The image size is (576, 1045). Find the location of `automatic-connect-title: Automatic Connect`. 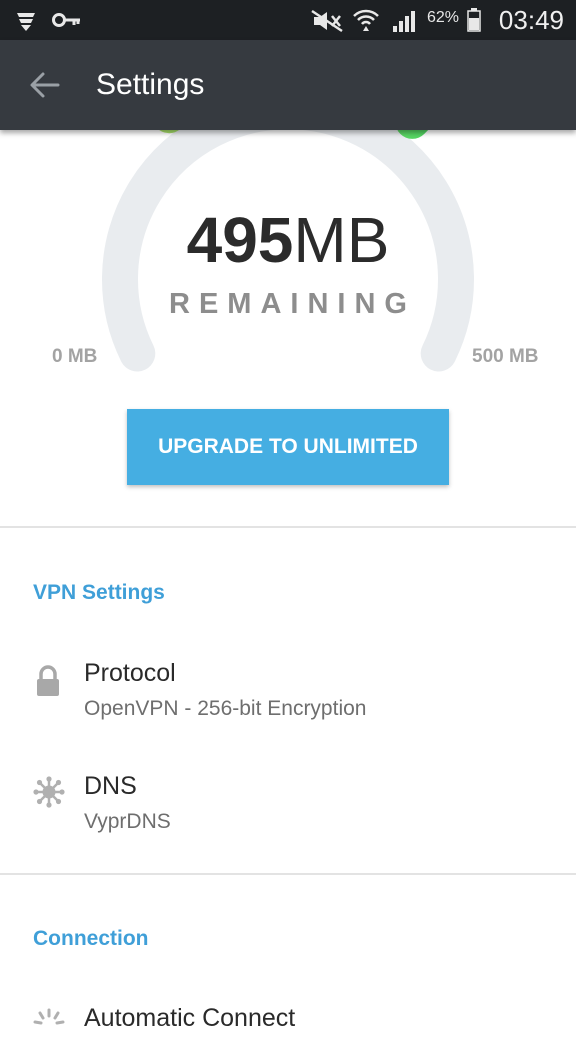

automatic-connect-title: Automatic Connect is located at coordinates (190, 1018).